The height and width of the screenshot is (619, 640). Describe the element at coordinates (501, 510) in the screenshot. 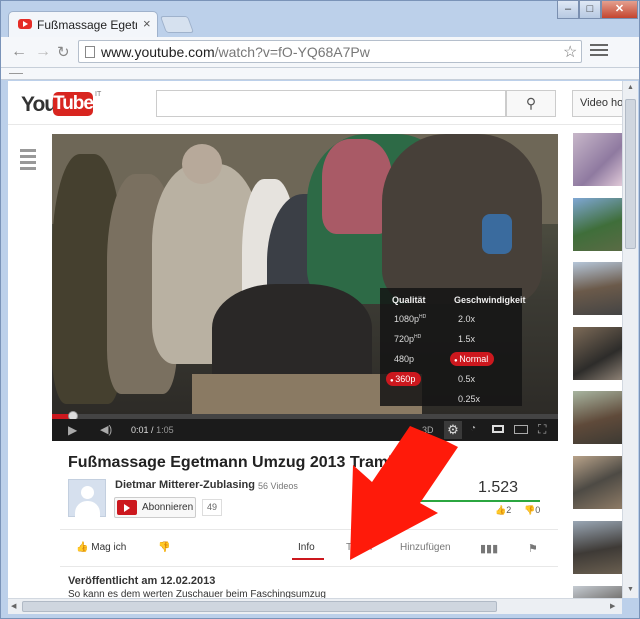

I see `thumb-up-small-icon: 👍` at that location.